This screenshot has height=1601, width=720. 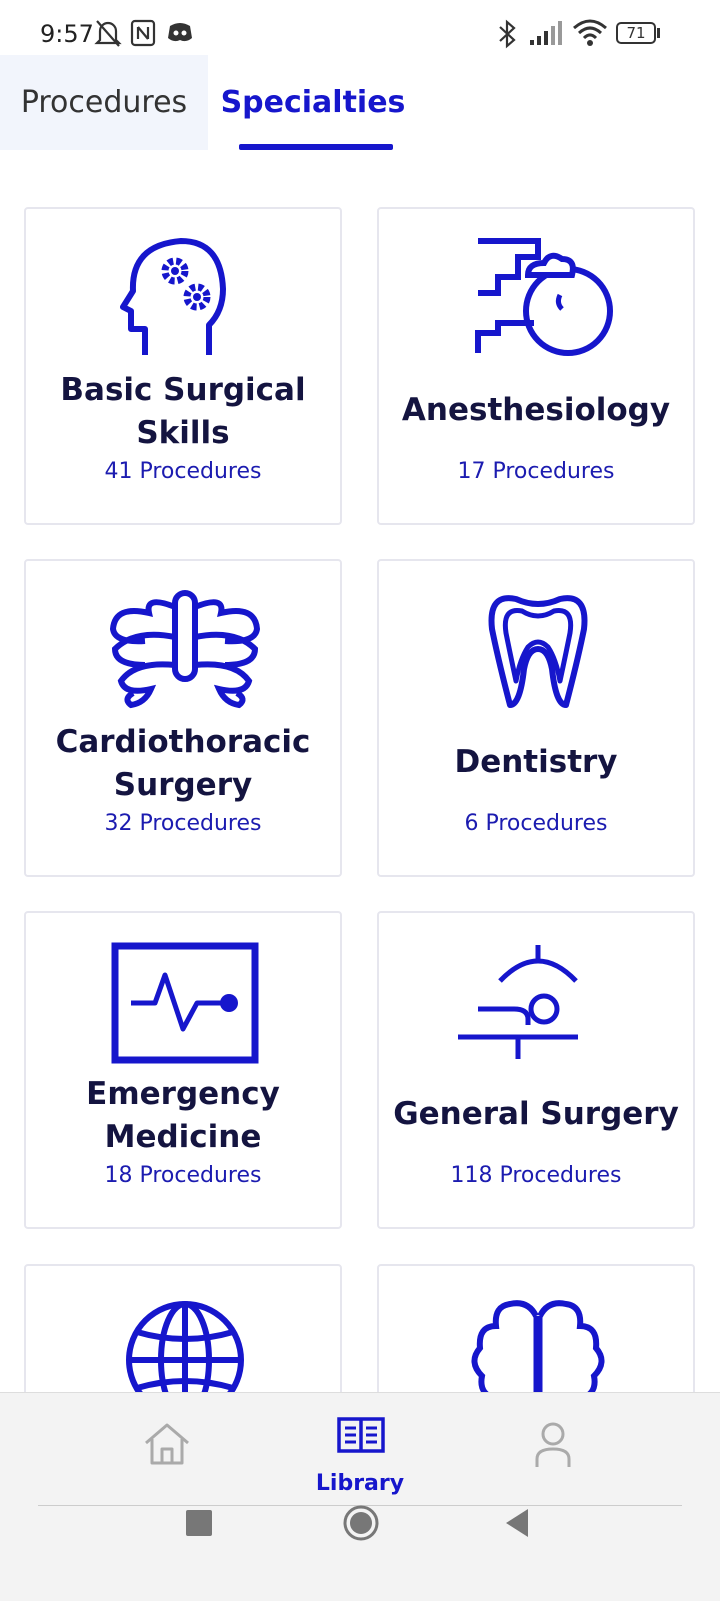 I want to click on operating-table-icon, so click(x=518, y=1002).